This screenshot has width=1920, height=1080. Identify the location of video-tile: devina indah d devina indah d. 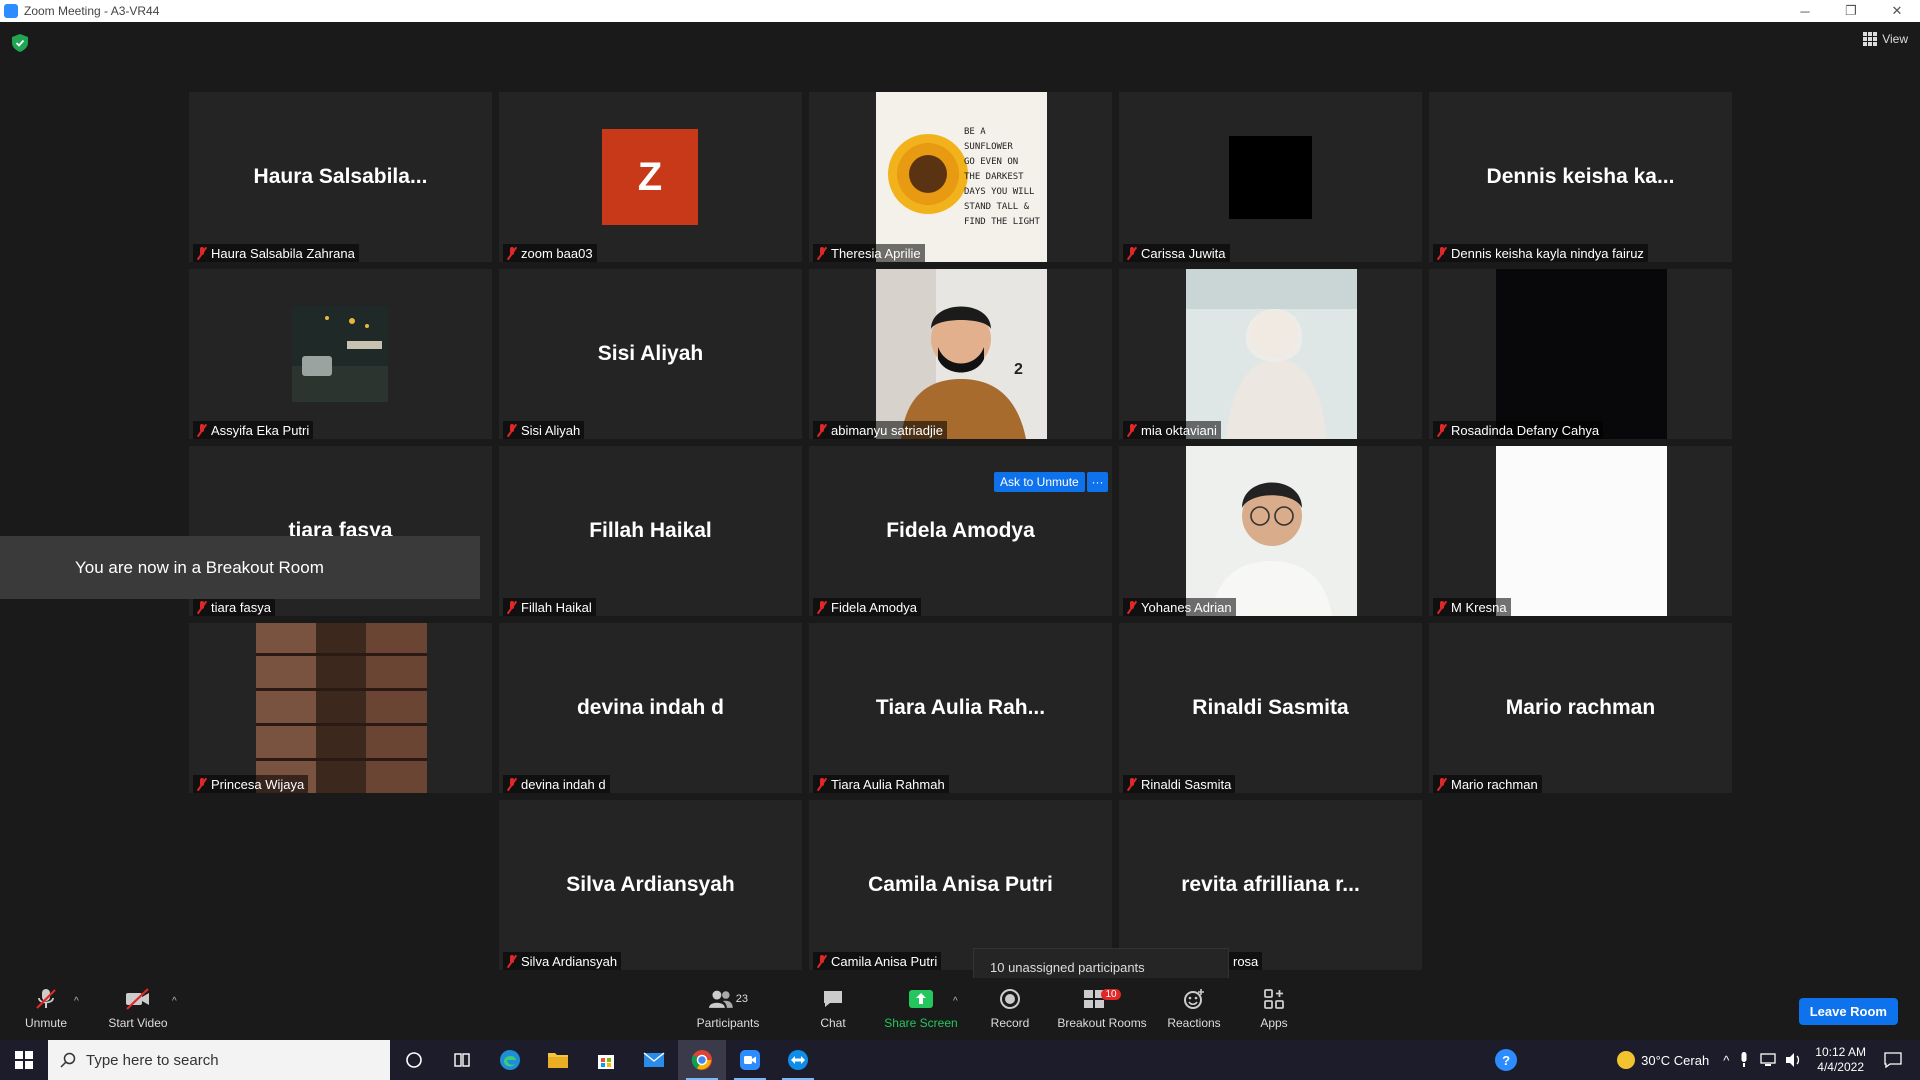
(650, 708).